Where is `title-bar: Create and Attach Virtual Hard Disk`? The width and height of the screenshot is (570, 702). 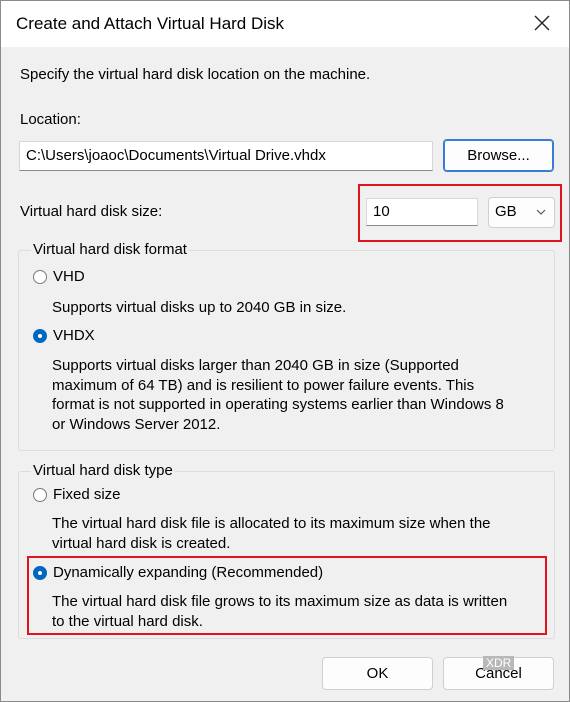 title-bar: Create and Attach Virtual Hard Disk is located at coordinates (285, 24).